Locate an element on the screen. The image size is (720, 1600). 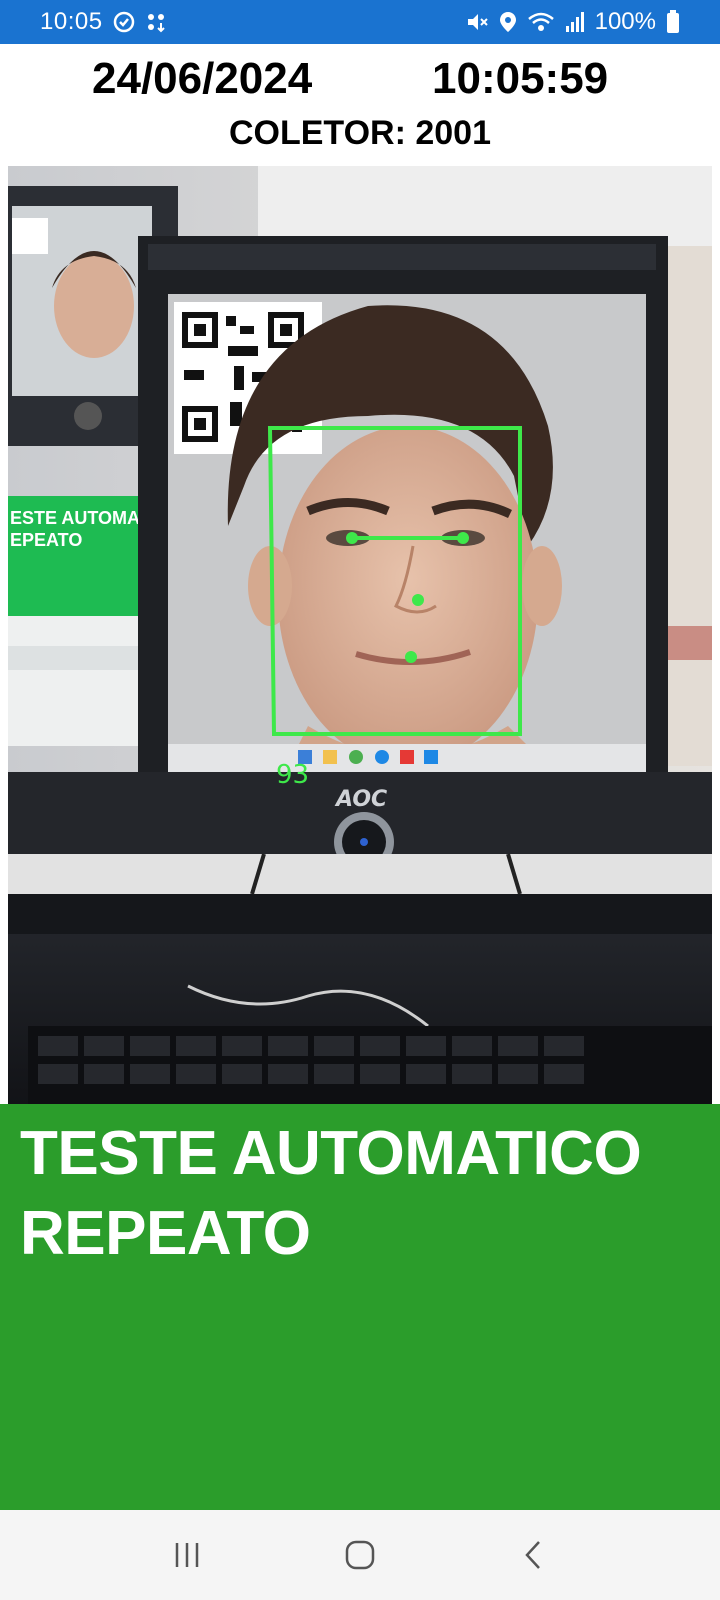
mute-icon is located at coordinates (477, 22).